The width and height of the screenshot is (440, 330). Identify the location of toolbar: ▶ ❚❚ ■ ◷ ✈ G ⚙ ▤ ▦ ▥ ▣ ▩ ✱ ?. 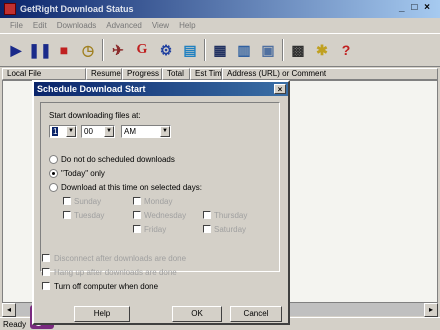
(220, 50).